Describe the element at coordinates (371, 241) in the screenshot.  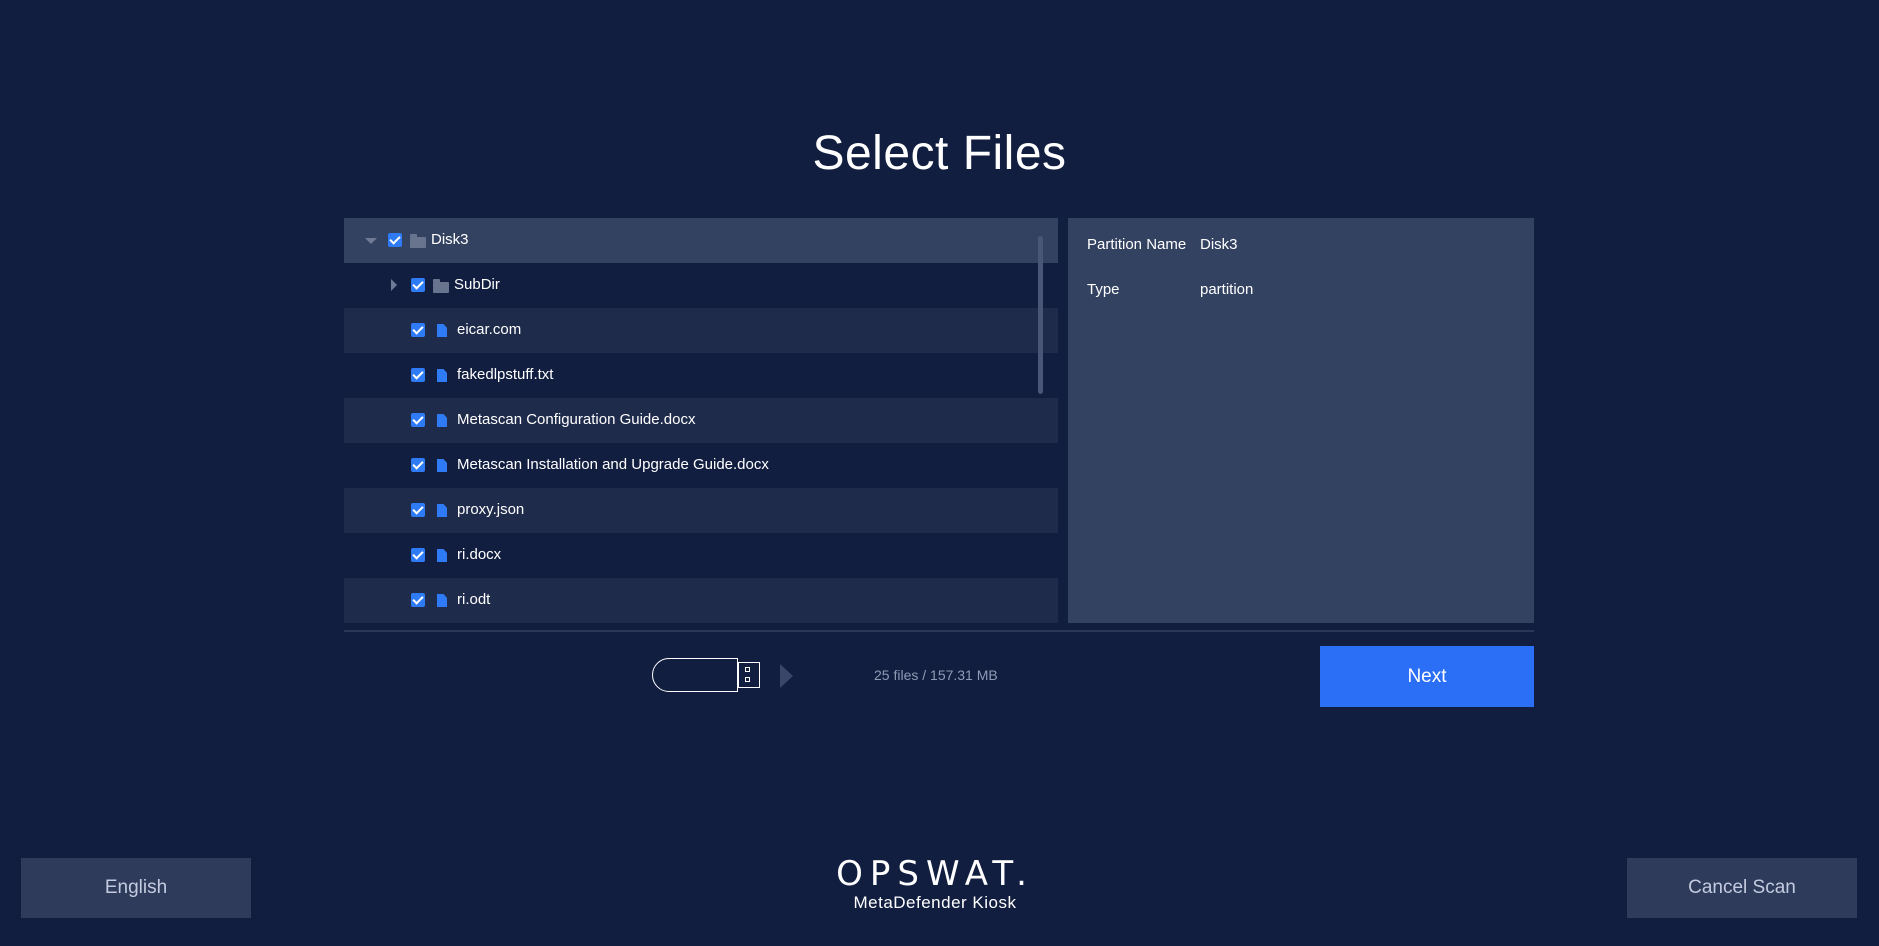
I see `caret-down-icon` at that location.